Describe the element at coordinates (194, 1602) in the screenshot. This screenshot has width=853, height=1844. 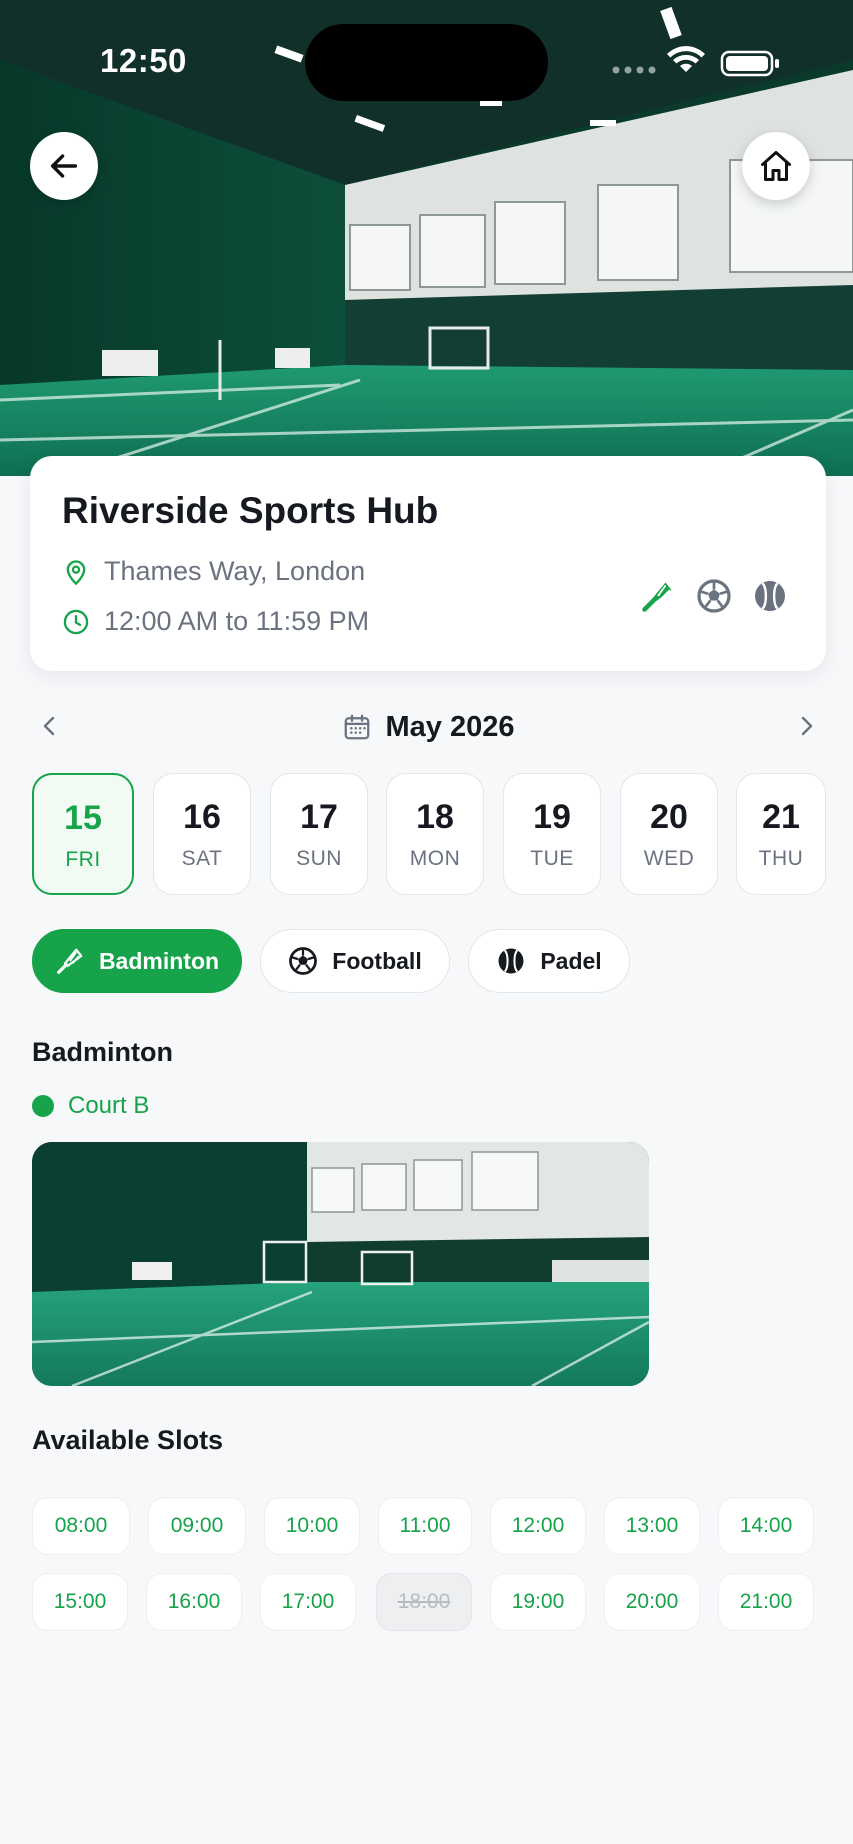
I see `time-slot: 16:00` at that location.